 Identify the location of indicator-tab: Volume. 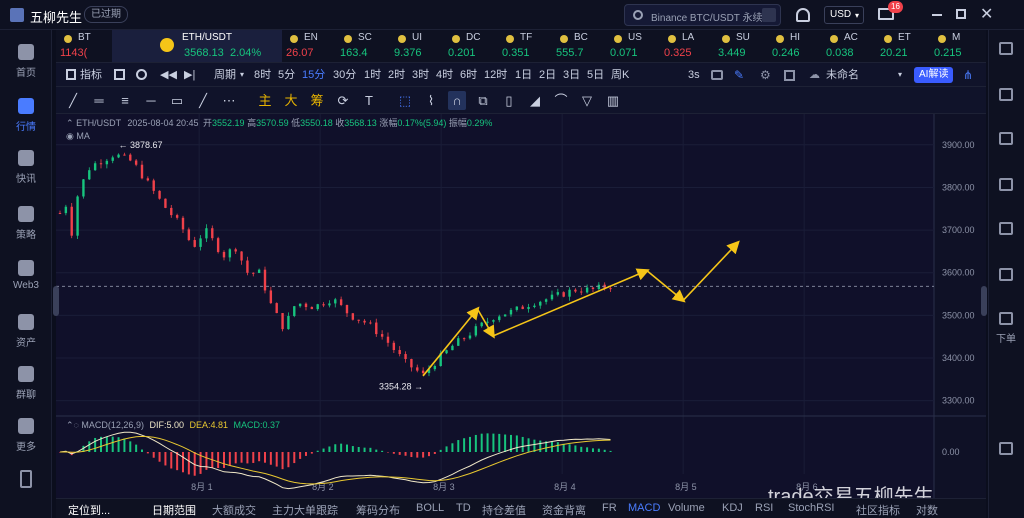
(686, 508).